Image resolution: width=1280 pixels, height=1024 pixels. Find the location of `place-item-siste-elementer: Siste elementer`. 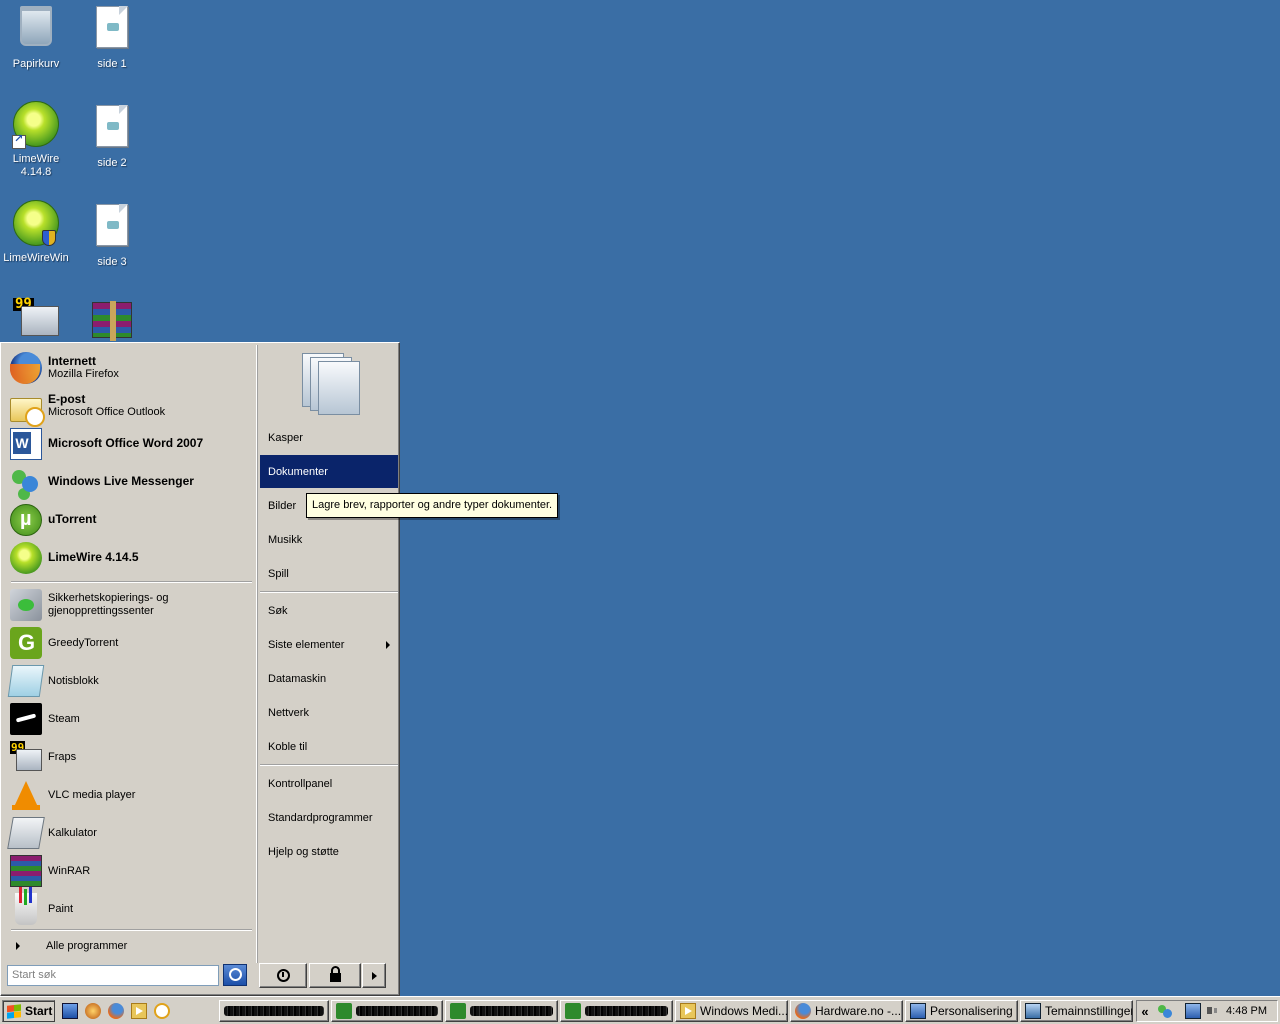

place-item-siste-elementer: Siste elementer is located at coordinates (329, 644).